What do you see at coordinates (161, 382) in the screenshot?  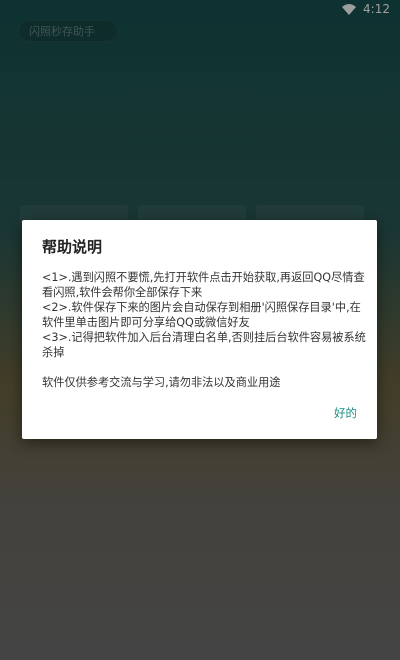 I see `dialog-note: 软件仅供参考交流与学习,请勿非法以及商业用途` at bounding box center [161, 382].